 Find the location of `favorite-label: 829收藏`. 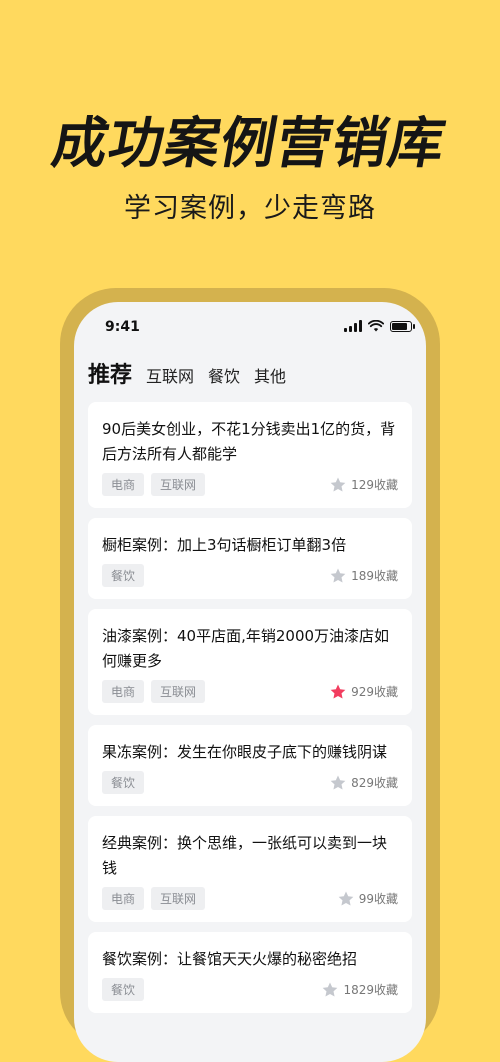

favorite-label: 829收藏 is located at coordinates (374, 783).